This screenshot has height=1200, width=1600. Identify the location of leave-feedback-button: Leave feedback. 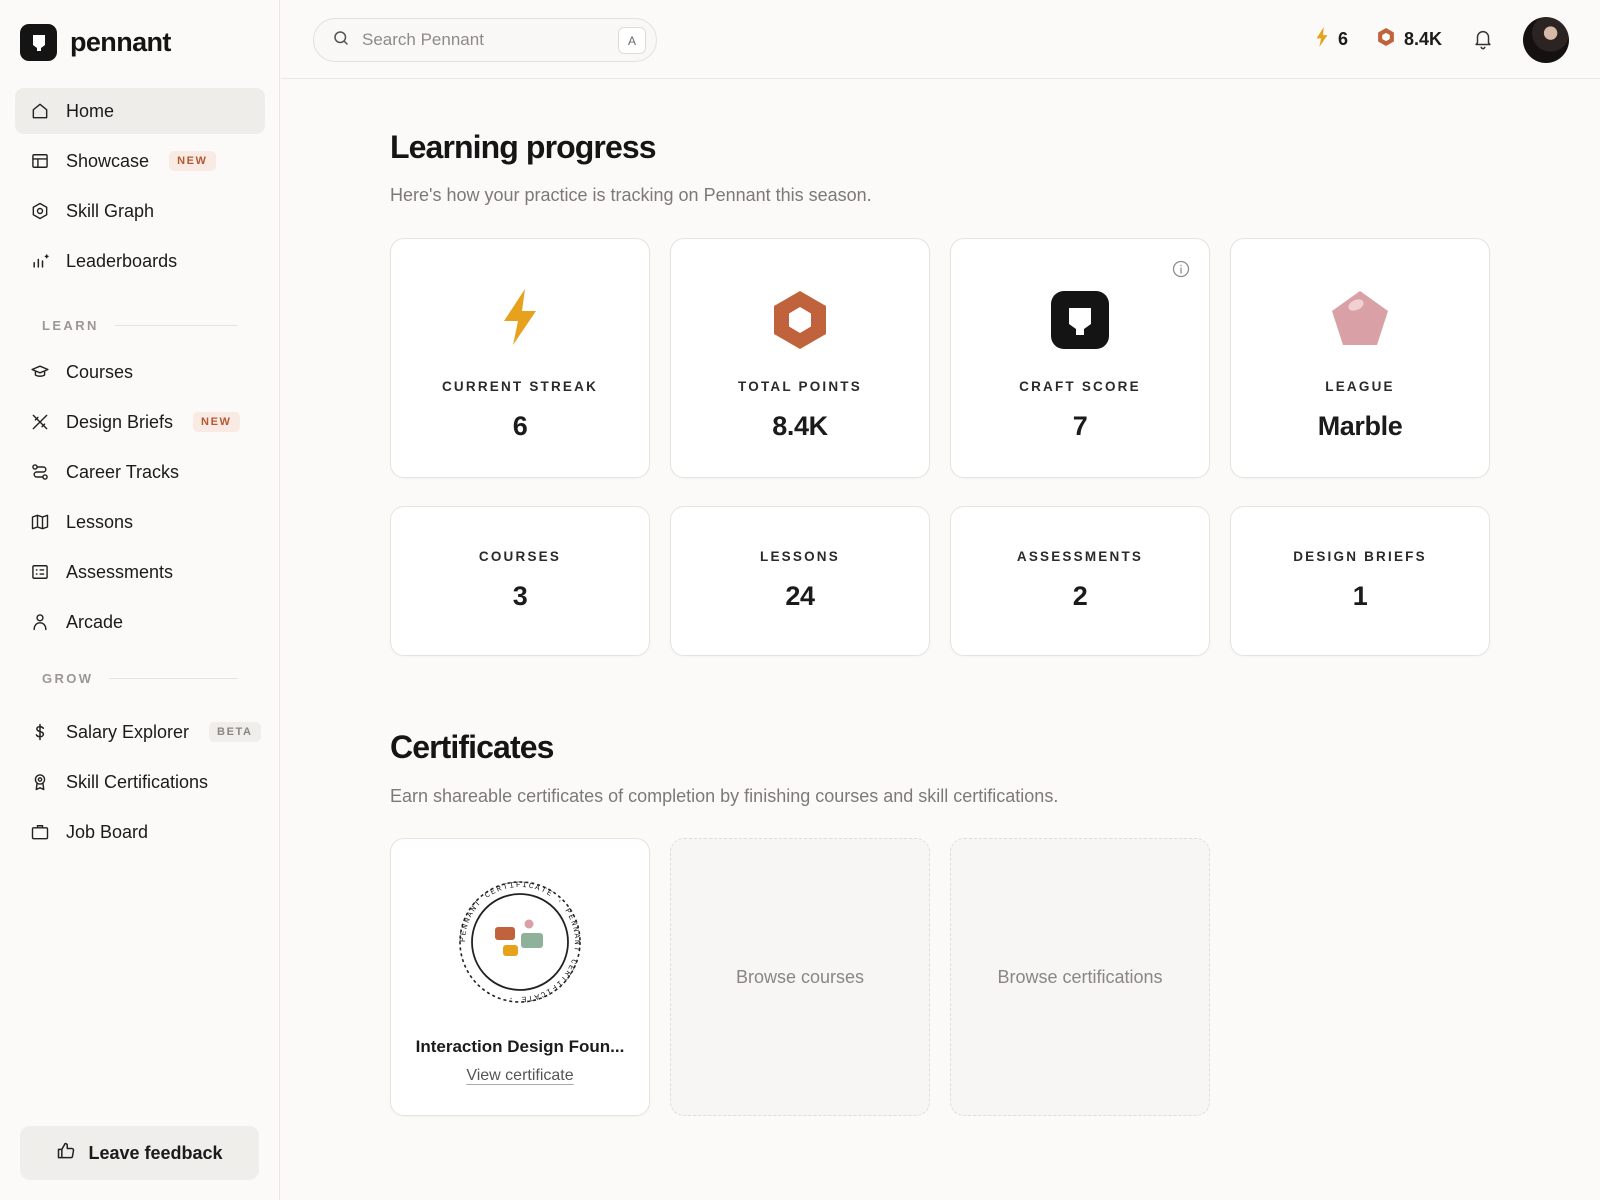
(139, 1153).